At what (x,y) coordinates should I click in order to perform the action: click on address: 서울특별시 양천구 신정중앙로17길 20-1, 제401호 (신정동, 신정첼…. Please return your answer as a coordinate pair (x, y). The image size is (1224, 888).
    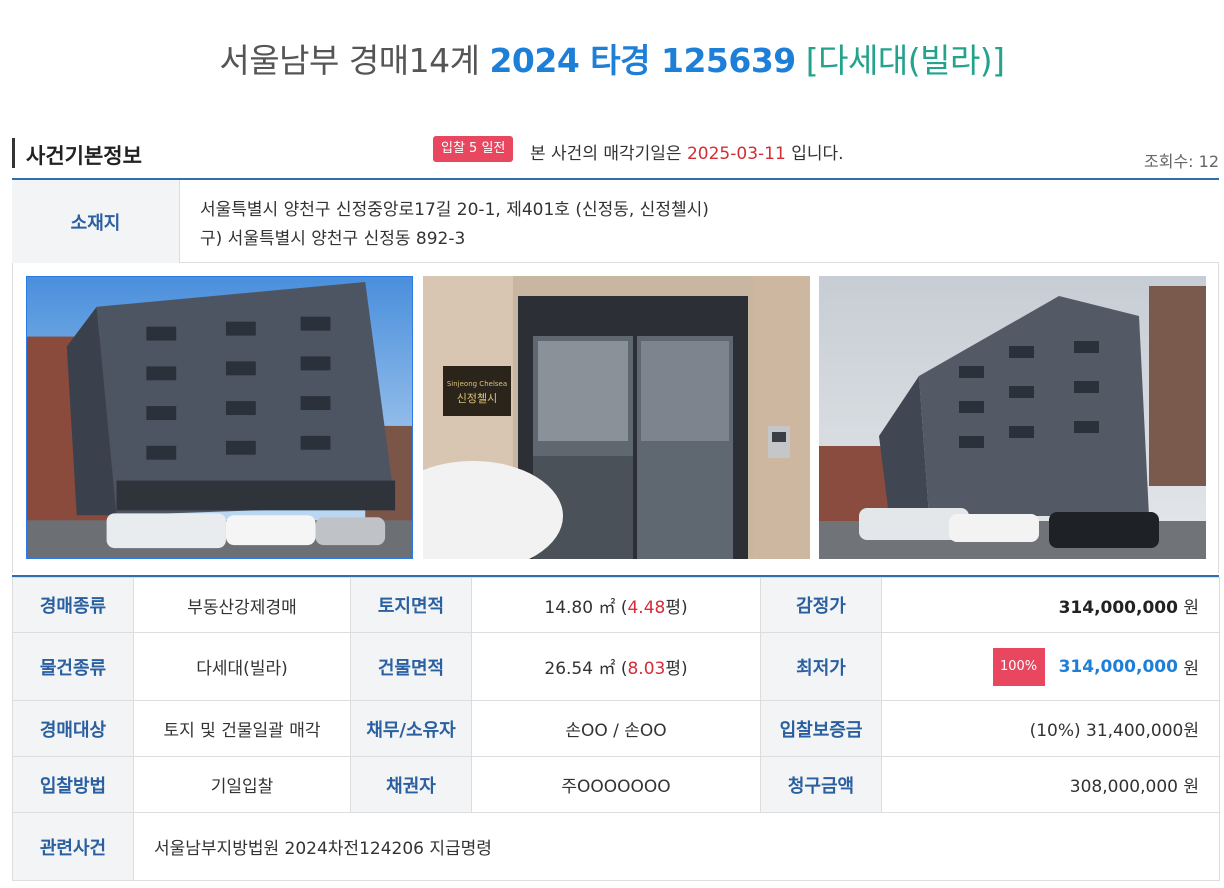
    Looking at the image, I should click on (454, 210).